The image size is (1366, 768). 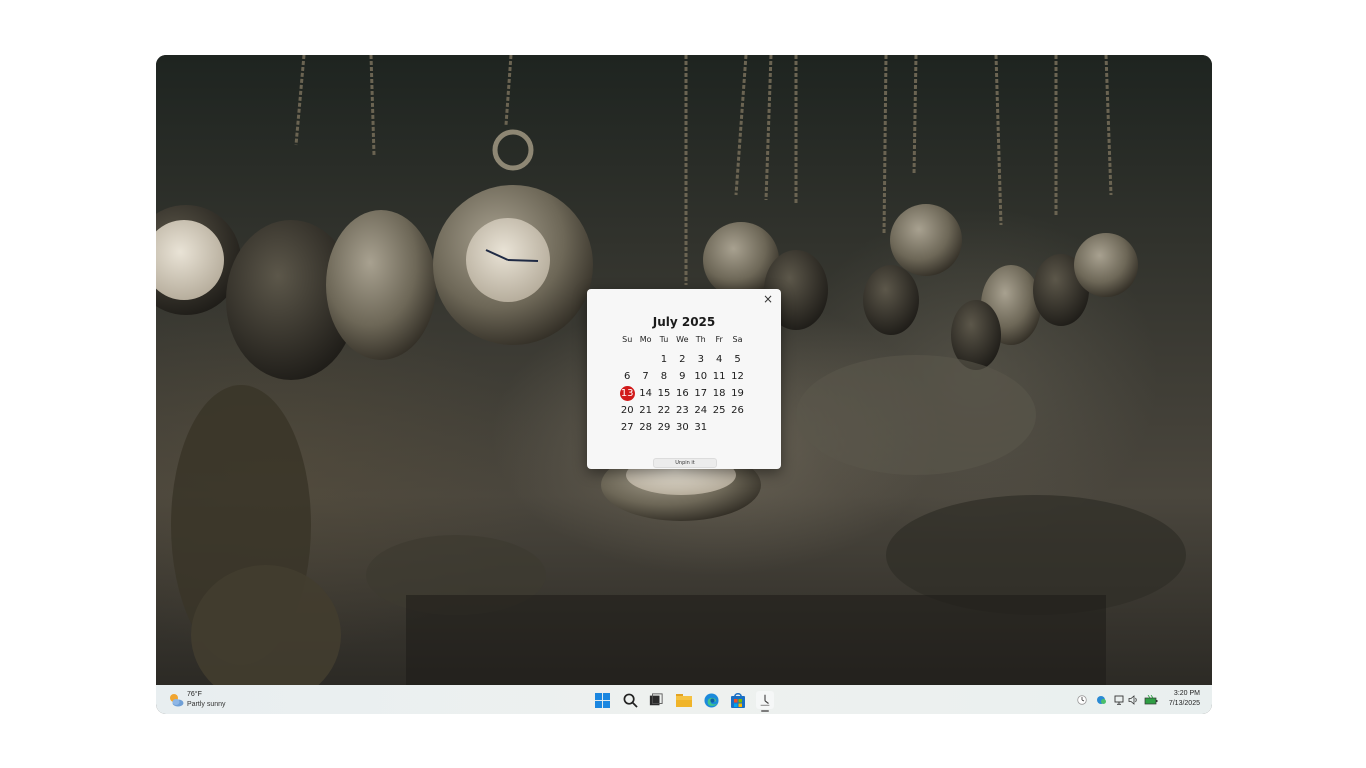 I want to click on start-button, so click(x=602, y=700).